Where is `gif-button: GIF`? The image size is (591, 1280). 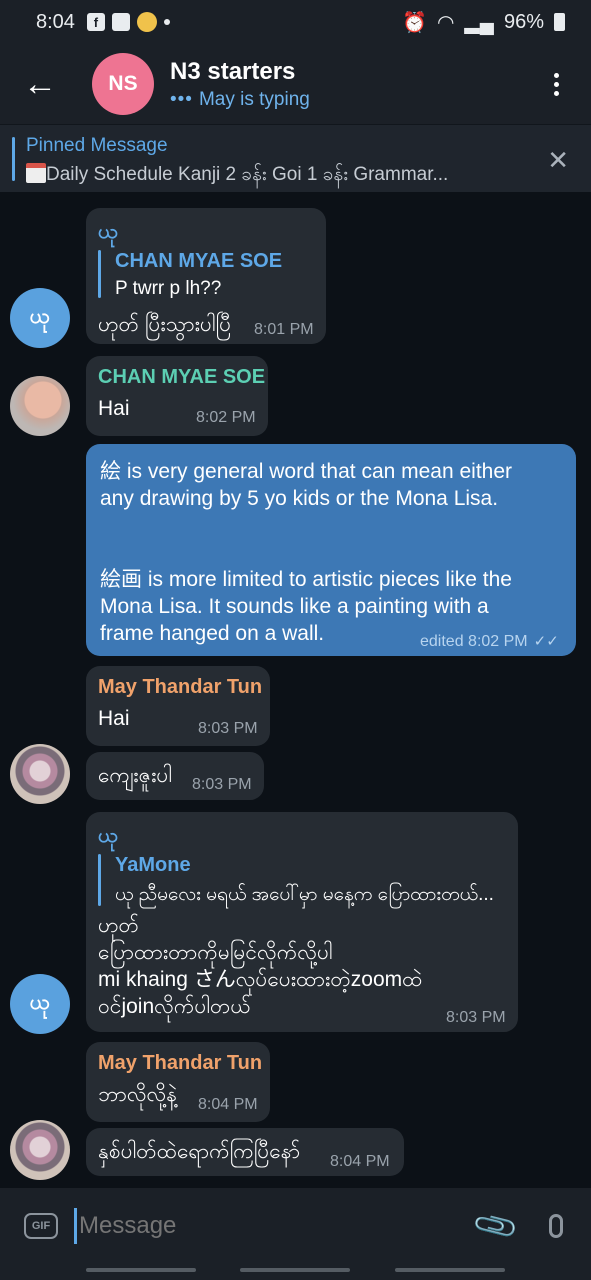
gif-button: GIF is located at coordinates (41, 1226).